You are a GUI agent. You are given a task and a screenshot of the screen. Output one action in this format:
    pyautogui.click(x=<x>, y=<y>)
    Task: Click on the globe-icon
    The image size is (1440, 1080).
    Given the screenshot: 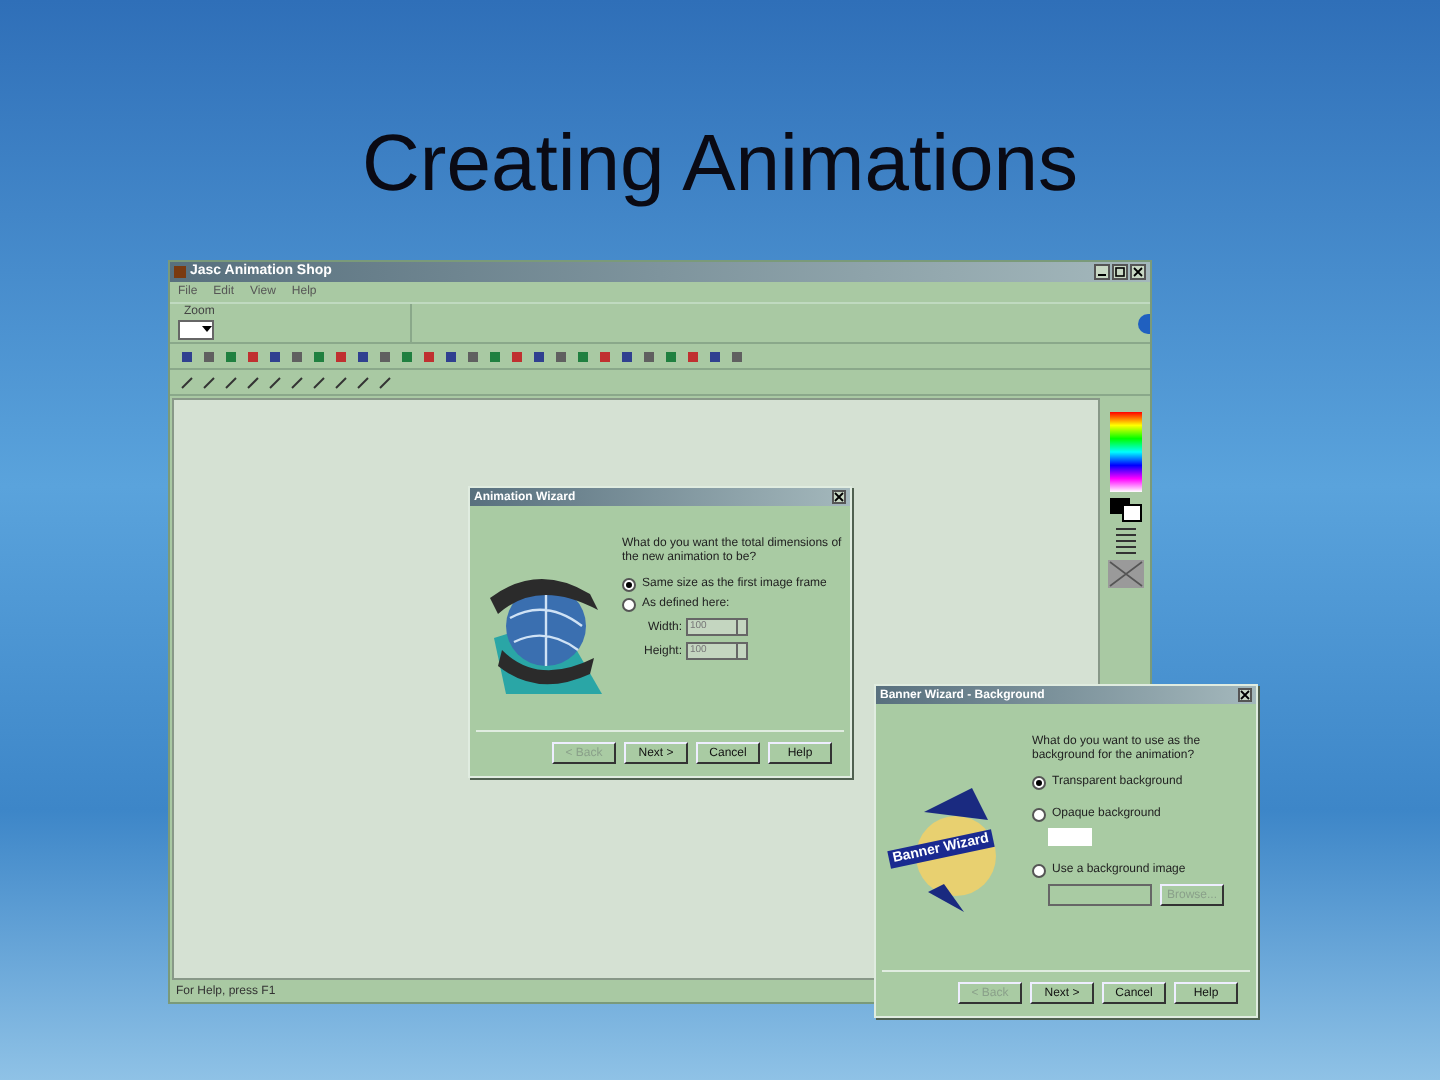 What is the action you would take?
    pyautogui.click(x=1144, y=323)
    